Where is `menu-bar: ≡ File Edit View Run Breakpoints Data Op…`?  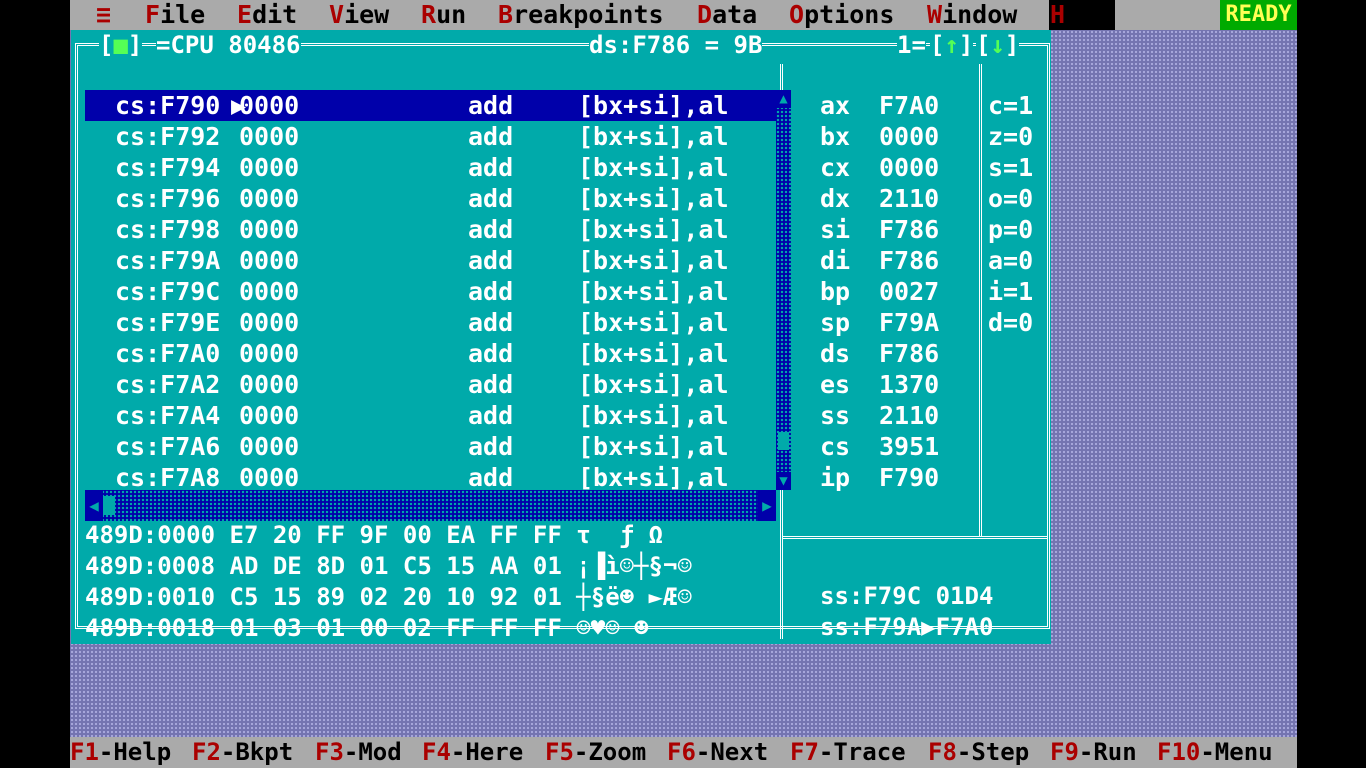 menu-bar: ≡ File Edit View Run Breakpoints Data Op… is located at coordinates (683, 15).